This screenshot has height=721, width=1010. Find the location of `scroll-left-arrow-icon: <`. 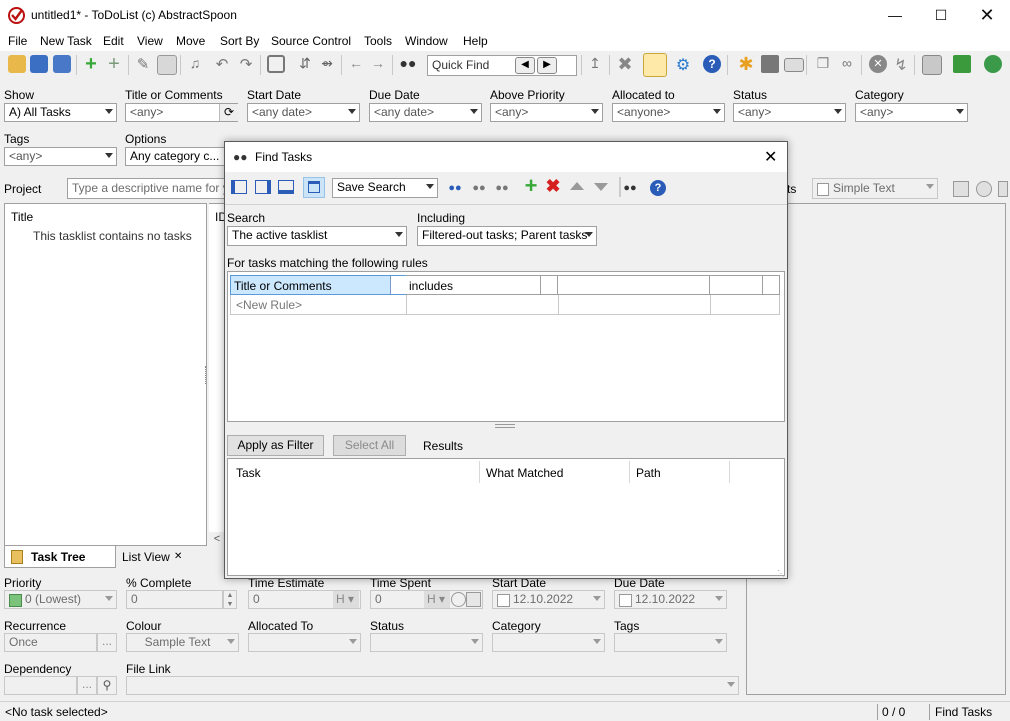

scroll-left-arrow-icon: < is located at coordinates (217, 539).